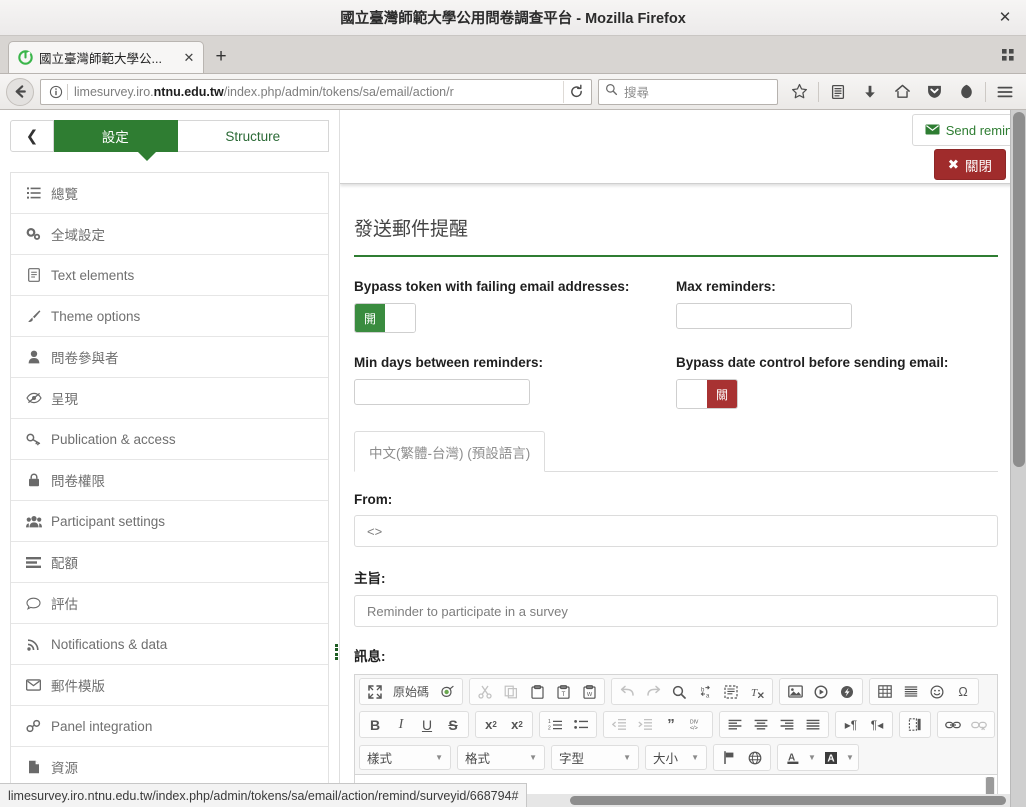 This screenshot has width=1026, height=807. Describe the element at coordinates (729, 757) in the screenshot. I see `flag-icon` at that location.